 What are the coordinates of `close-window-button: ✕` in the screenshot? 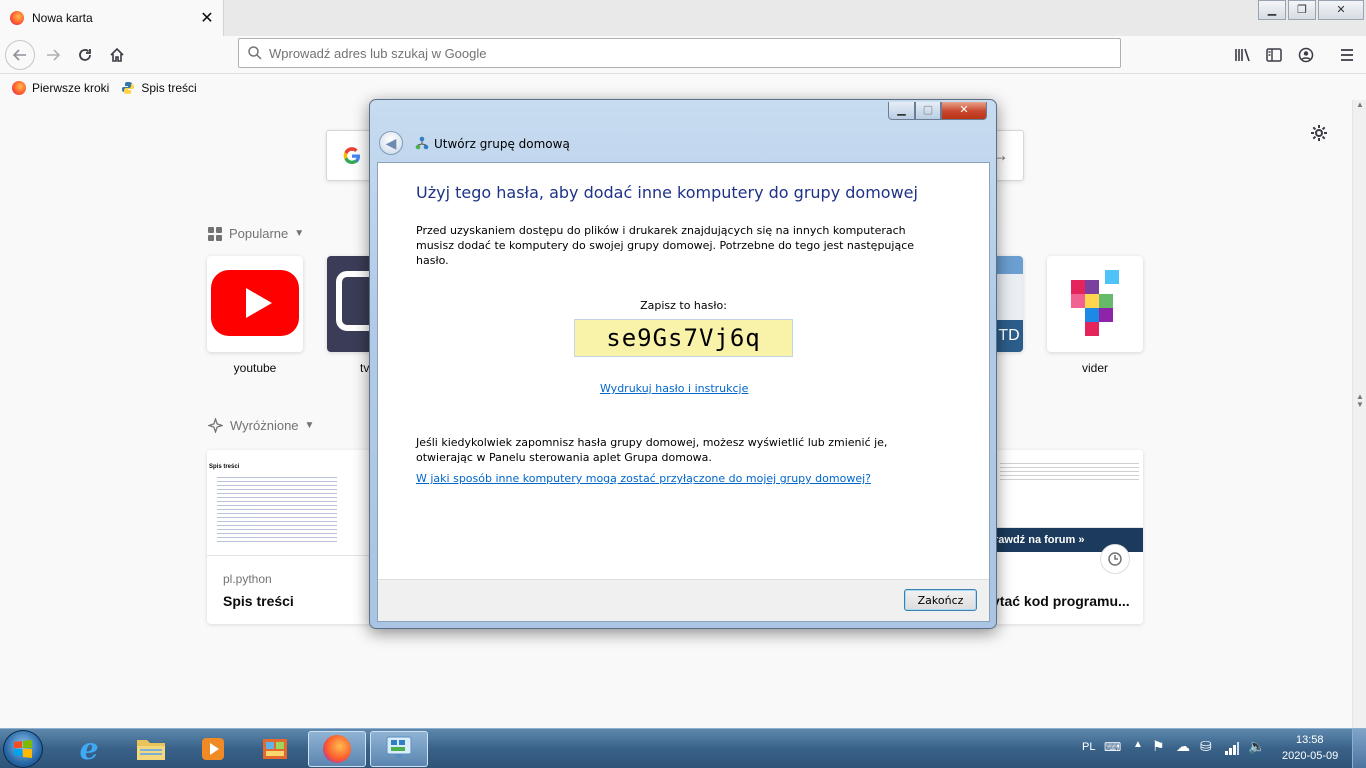 It's located at (1341, 10).